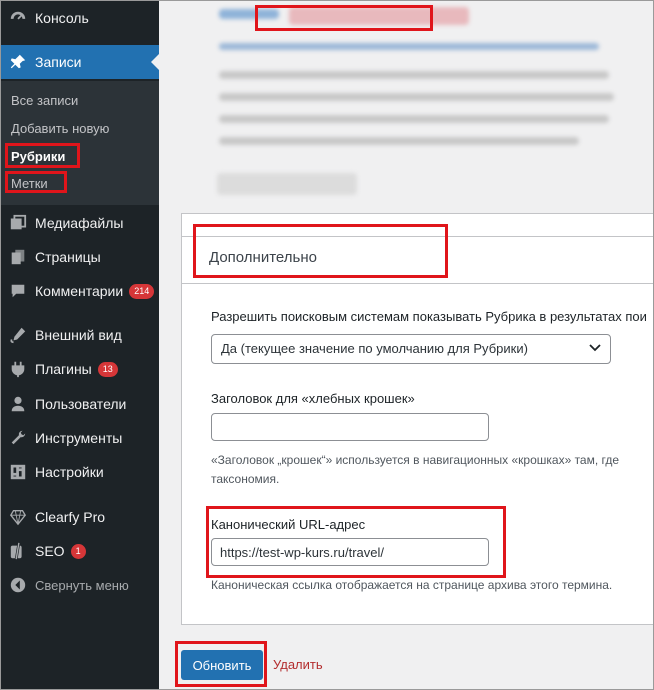 This screenshot has height=690, width=654. What do you see at coordinates (18, 62) in the screenshot?
I see `pin-icon` at bounding box center [18, 62].